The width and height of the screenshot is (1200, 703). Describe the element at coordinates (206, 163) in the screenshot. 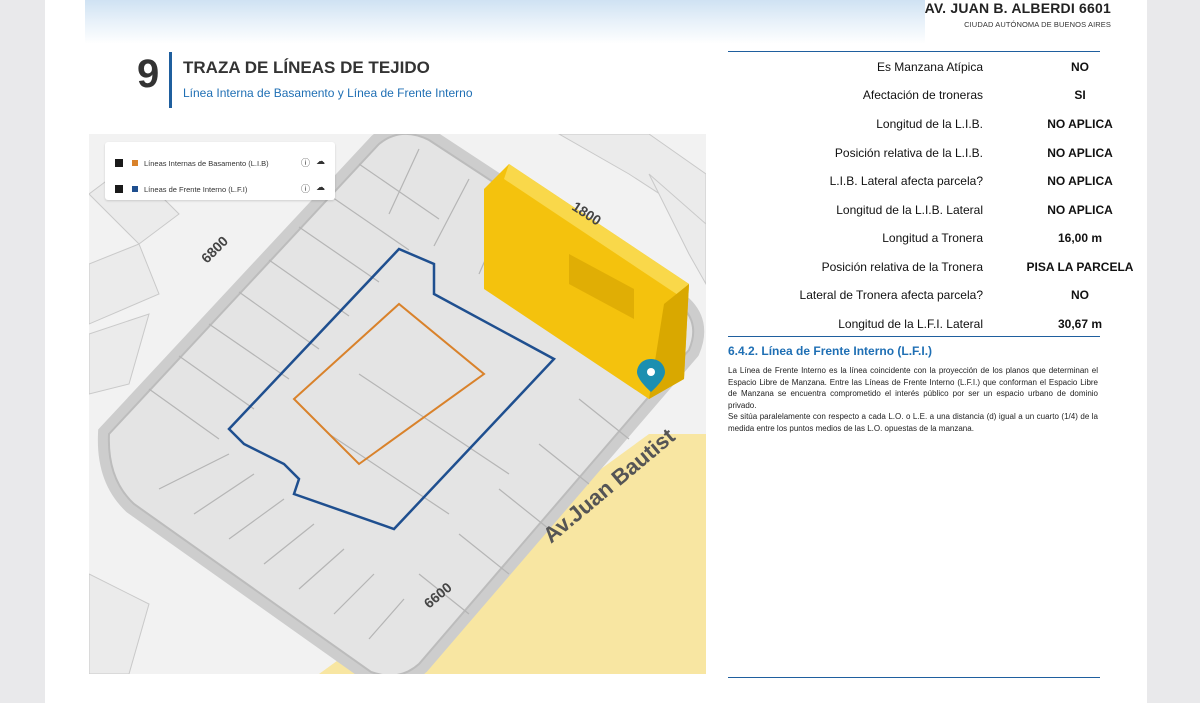

I see `legend-label-lib: Líneas Internas de Basamento (L.I.B)` at that location.